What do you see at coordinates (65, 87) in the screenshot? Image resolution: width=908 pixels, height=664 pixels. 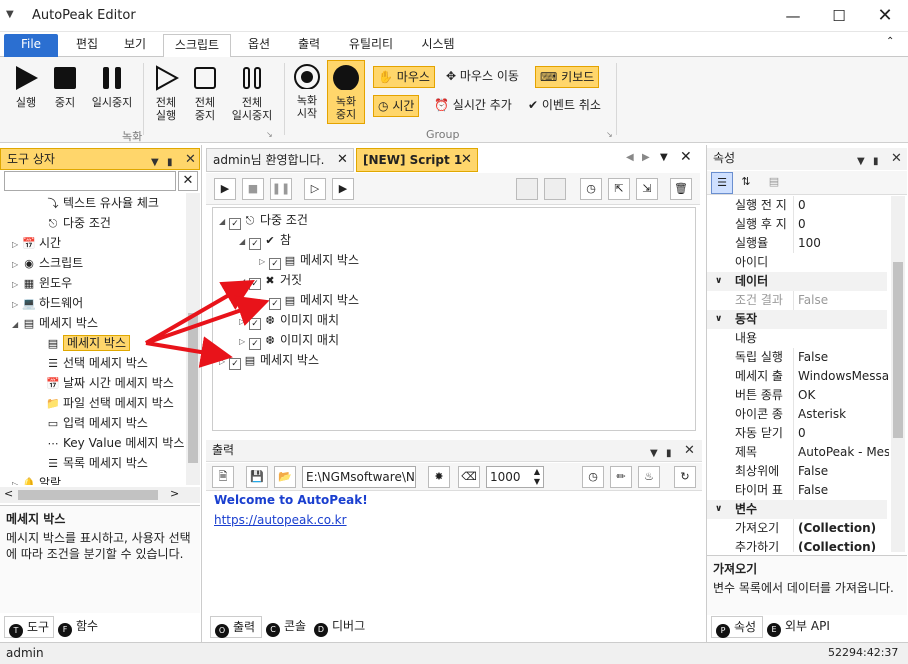 I see `stop-button: 중지` at bounding box center [65, 87].